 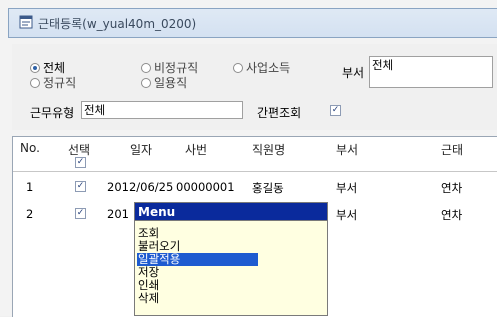 I want to click on window-doc-icon, so click(x=26, y=22).